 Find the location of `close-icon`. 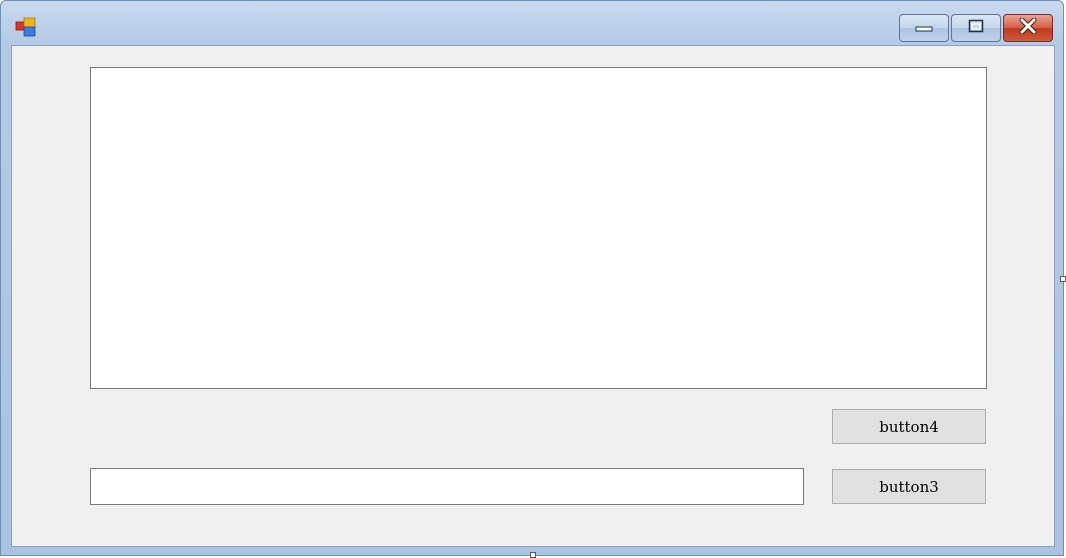

close-icon is located at coordinates (1028, 28).